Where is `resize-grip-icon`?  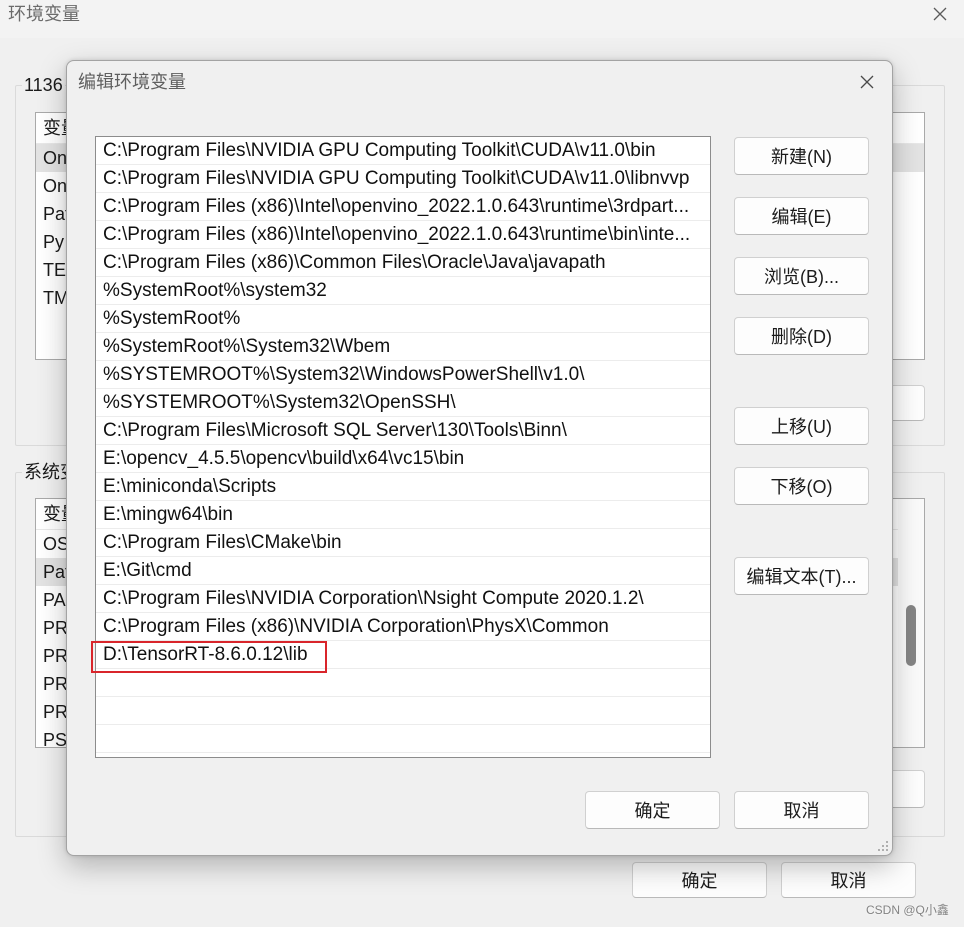 resize-grip-icon is located at coordinates (883, 846).